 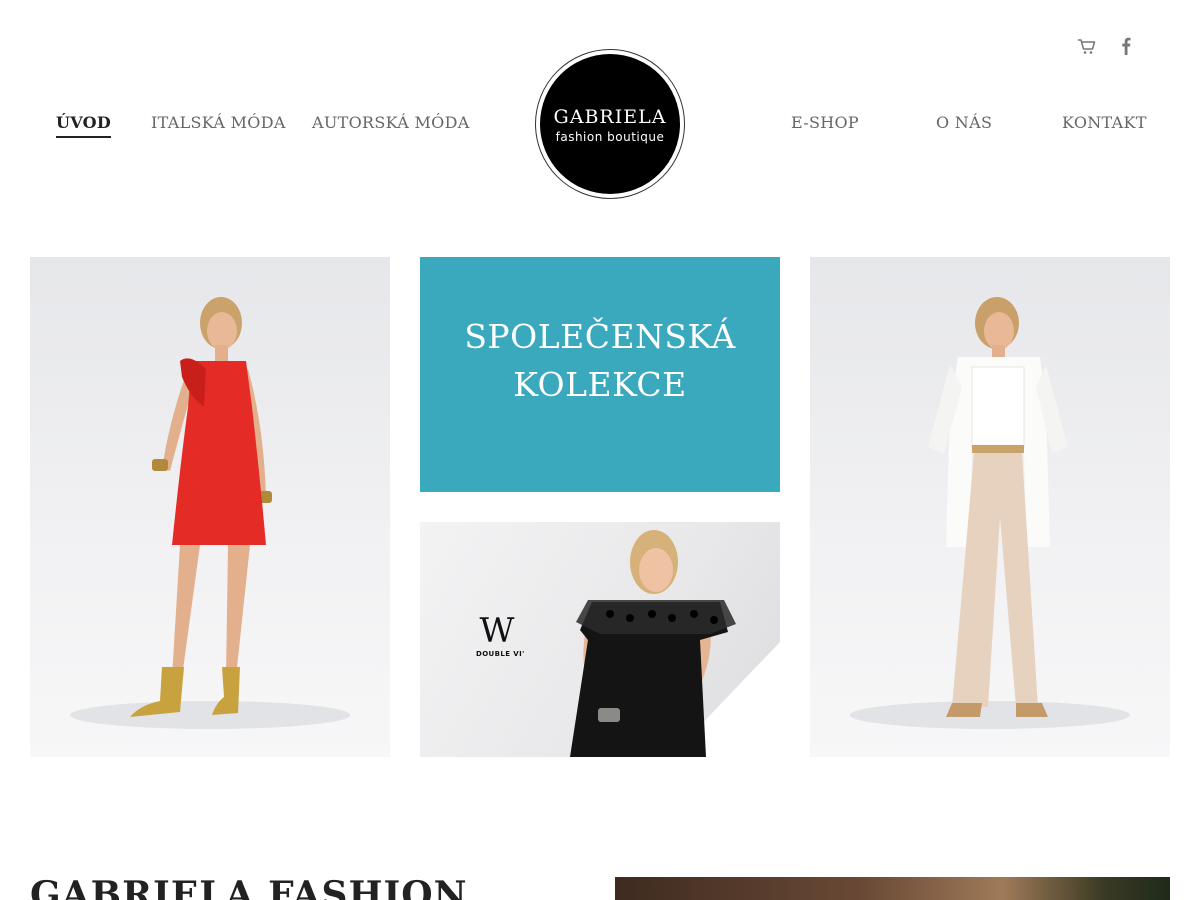 What do you see at coordinates (610, 137) in the screenshot?
I see `logo-tagline: fashion boutique` at bounding box center [610, 137].